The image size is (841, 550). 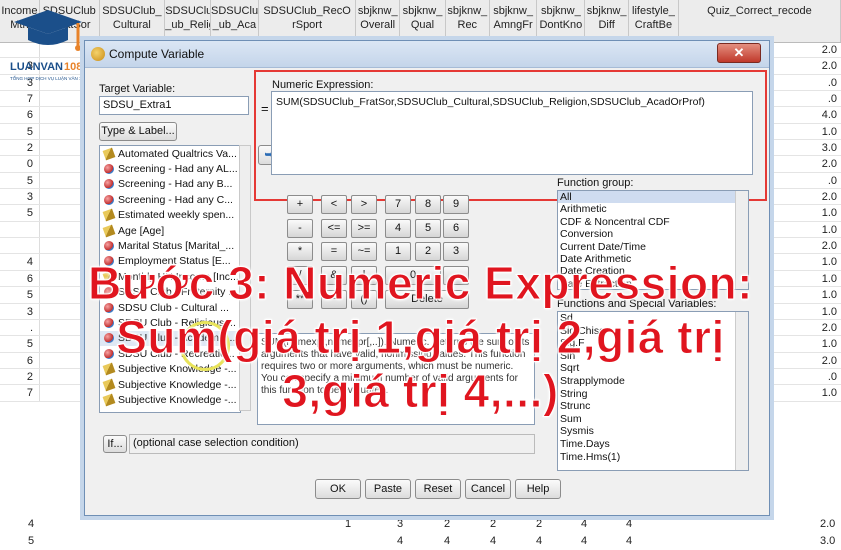 What do you see at coordinates (174, 105) in the screenshot?
I see `target-variable-input: SDSU_Extra1` at bounding box center [174, 105].